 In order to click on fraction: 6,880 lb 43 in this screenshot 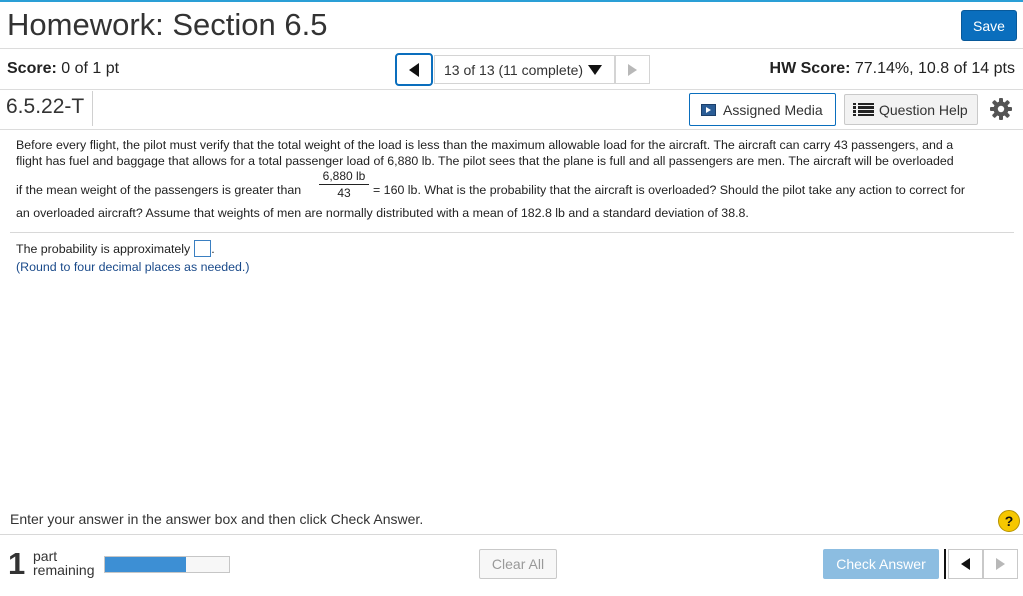, I will do `click(344, 185)`.